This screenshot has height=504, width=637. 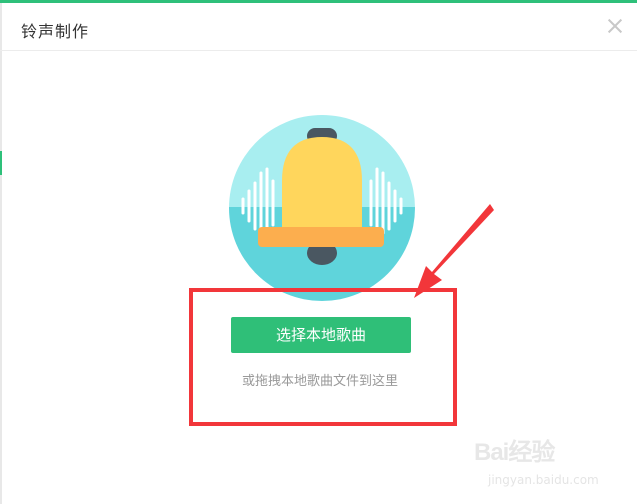 What do you see at coordinates (454, 251) in the screenshot?
I see `annotation-arrow-icon` at bounding box center [454, 251].